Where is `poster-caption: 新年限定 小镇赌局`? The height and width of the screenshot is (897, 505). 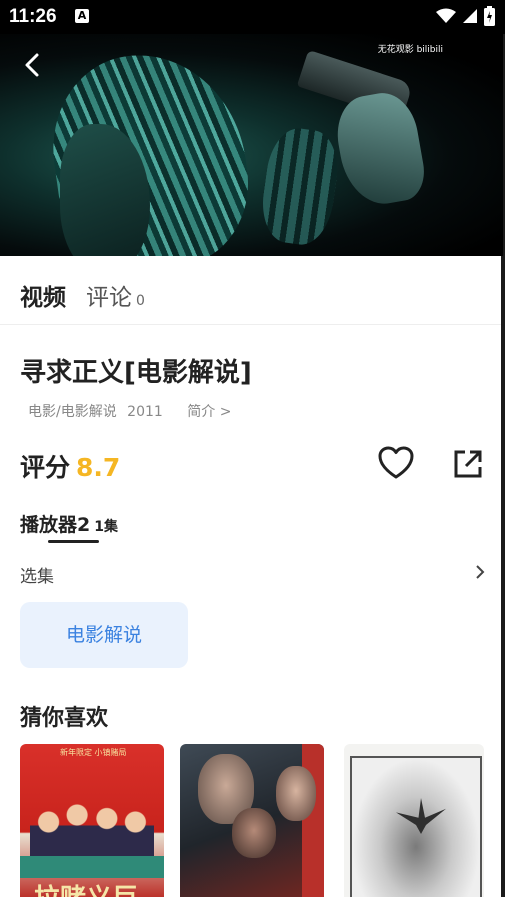
poster-caption: 新年限定 小镇赌局 is located at coordinates (93, 752).